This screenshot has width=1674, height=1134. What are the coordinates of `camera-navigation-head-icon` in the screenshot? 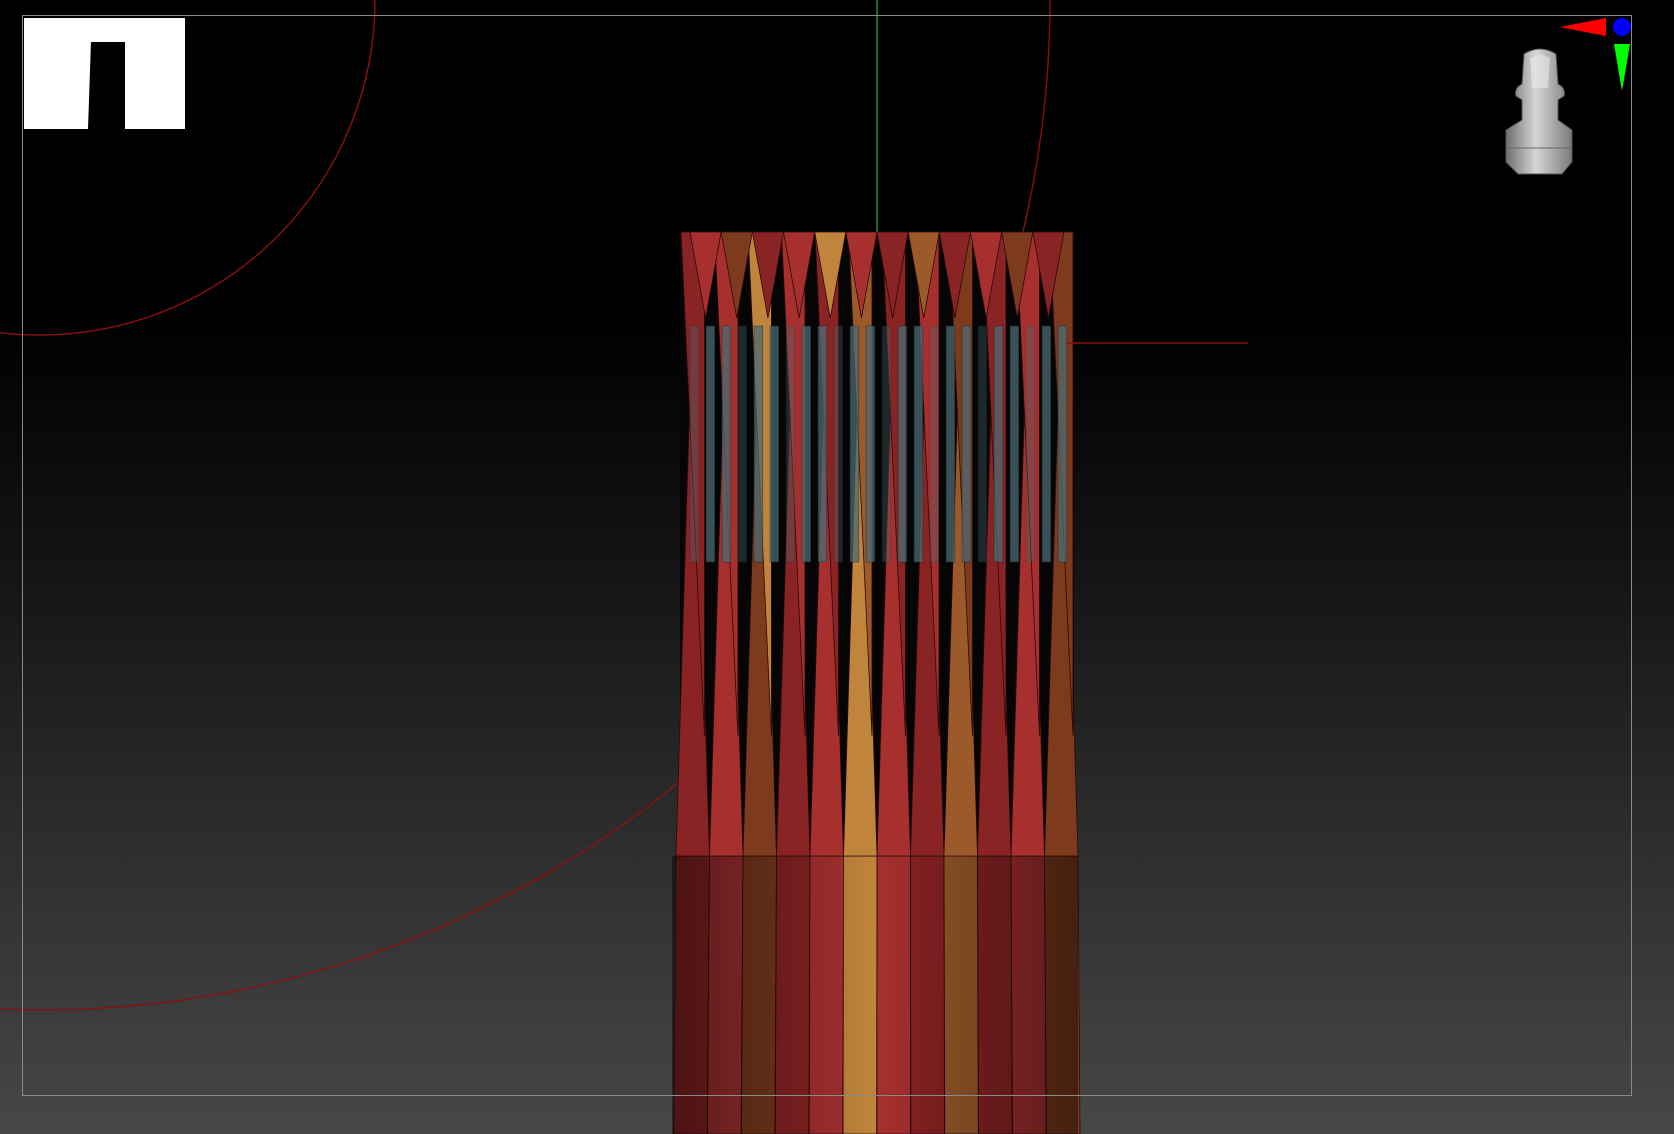 It's located at (1540, 110).